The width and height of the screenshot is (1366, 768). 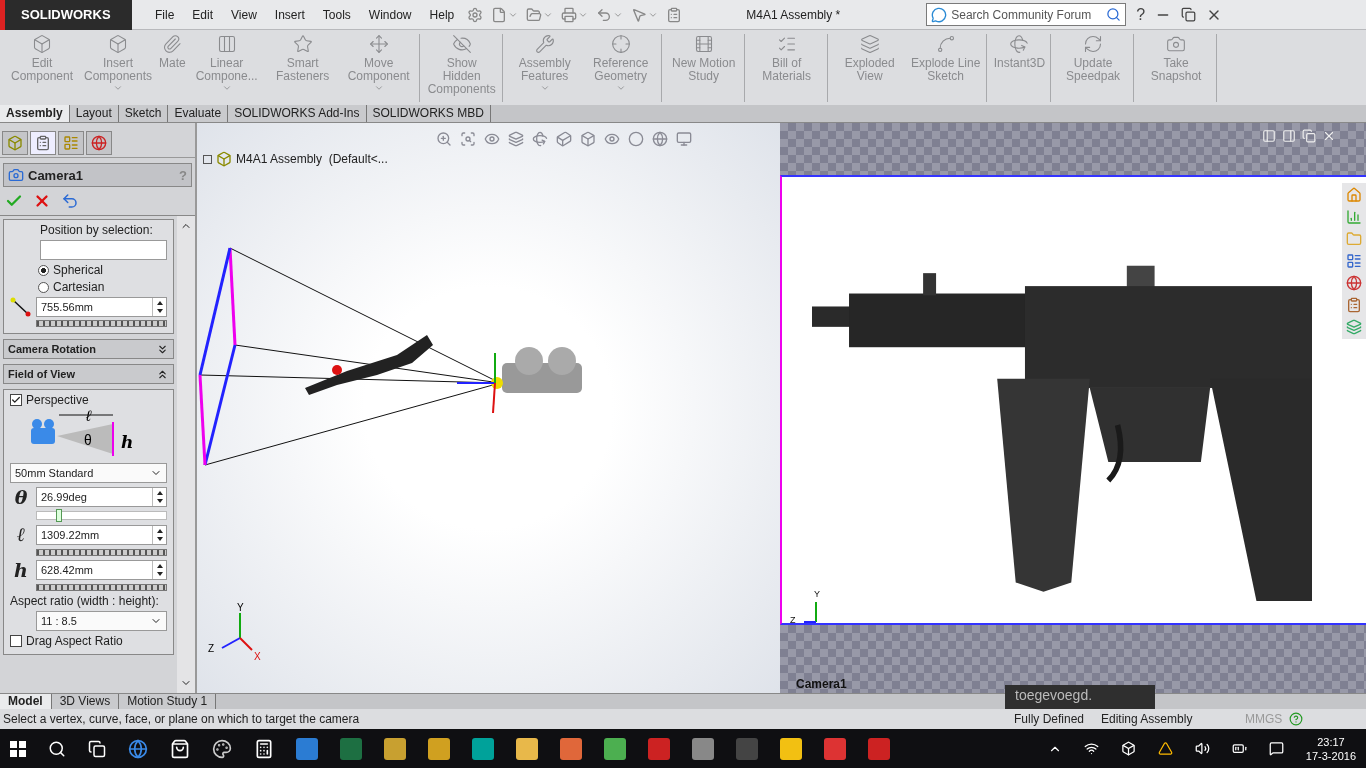 What do you see at coordinates (244, 14) in the screenshot?
I see `menu-item: View` at bounding box center [244, 14].